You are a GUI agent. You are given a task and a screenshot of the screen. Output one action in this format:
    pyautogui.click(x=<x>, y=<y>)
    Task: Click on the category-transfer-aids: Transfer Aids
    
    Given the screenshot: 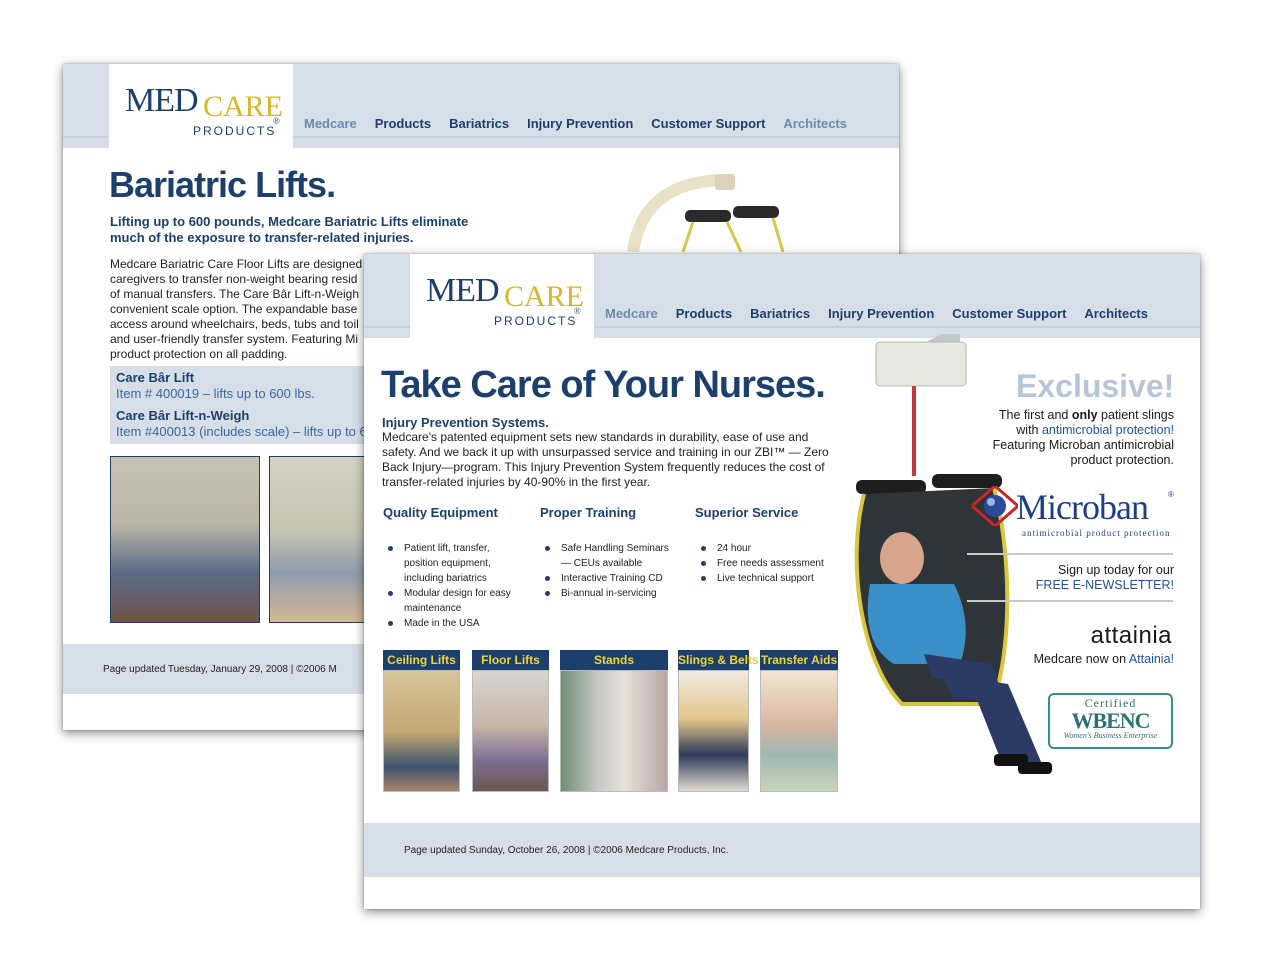 What is the action you would take?
    pyautogui.click(x=799, y=721)
    